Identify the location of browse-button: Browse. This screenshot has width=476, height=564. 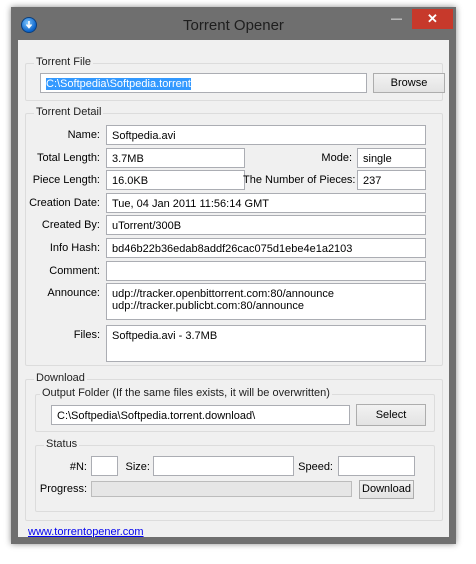
(409, 83).